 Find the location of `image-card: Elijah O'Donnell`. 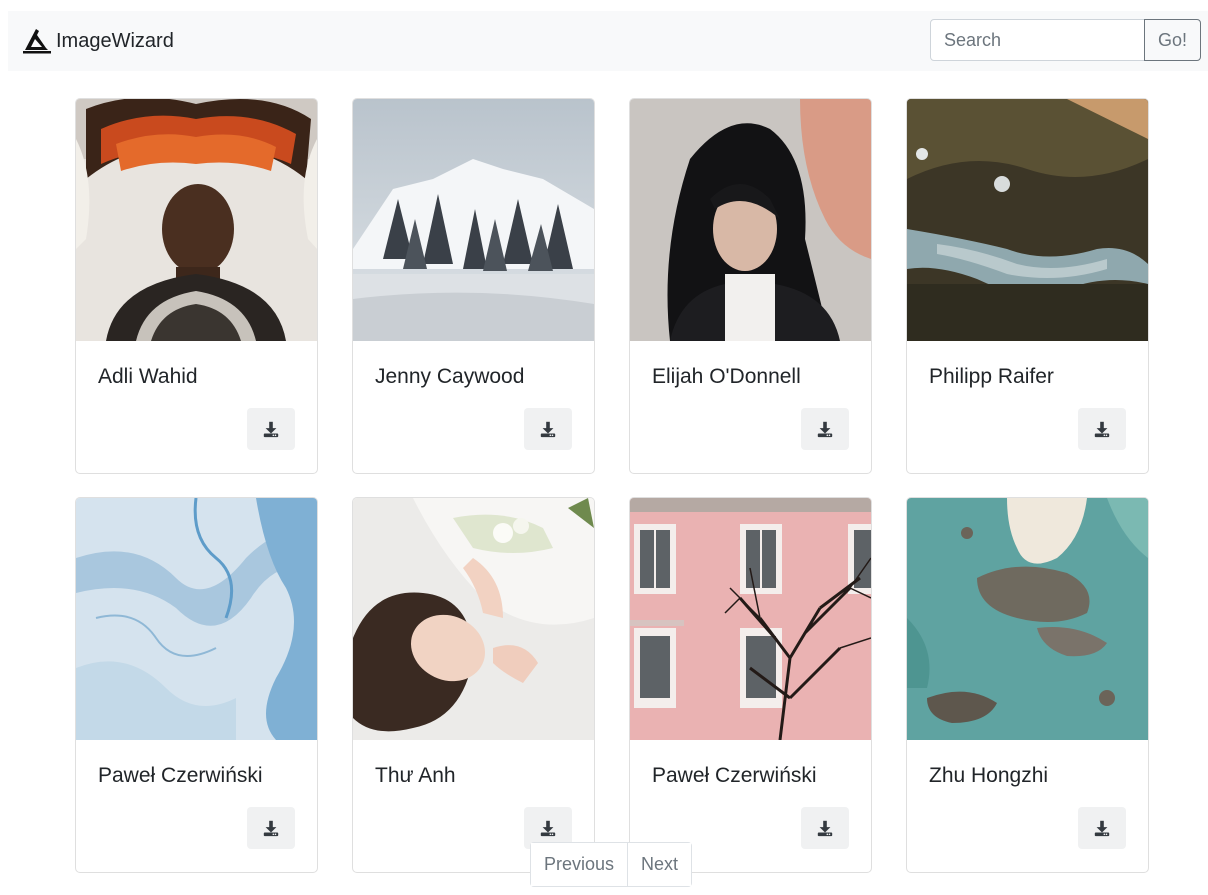

image-card: Elijah O'Donnell is located at coordinates (750, 286).